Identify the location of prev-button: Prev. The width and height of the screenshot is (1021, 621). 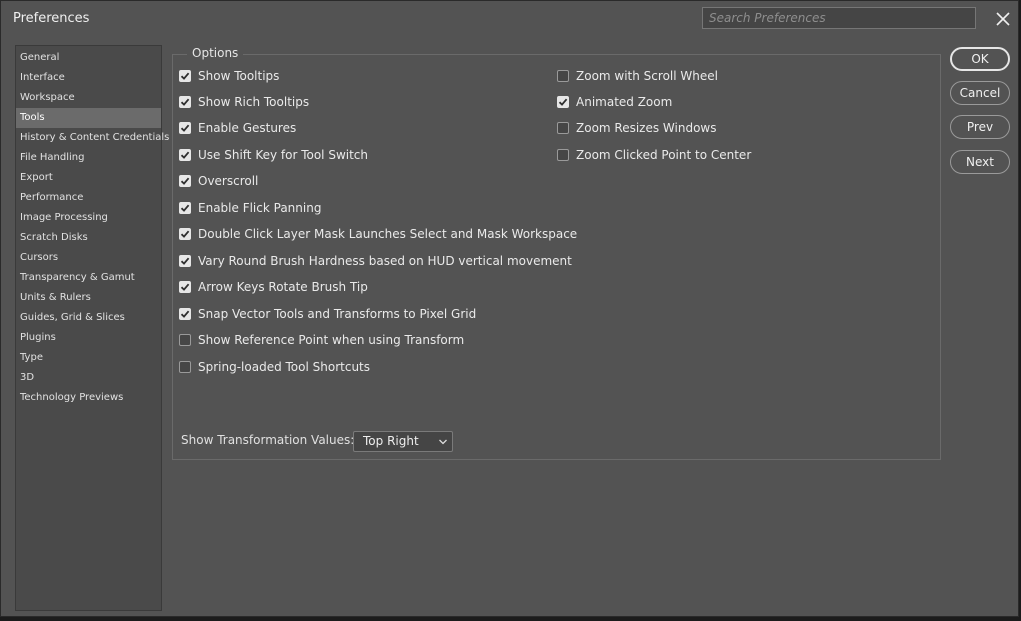
(980, 127).